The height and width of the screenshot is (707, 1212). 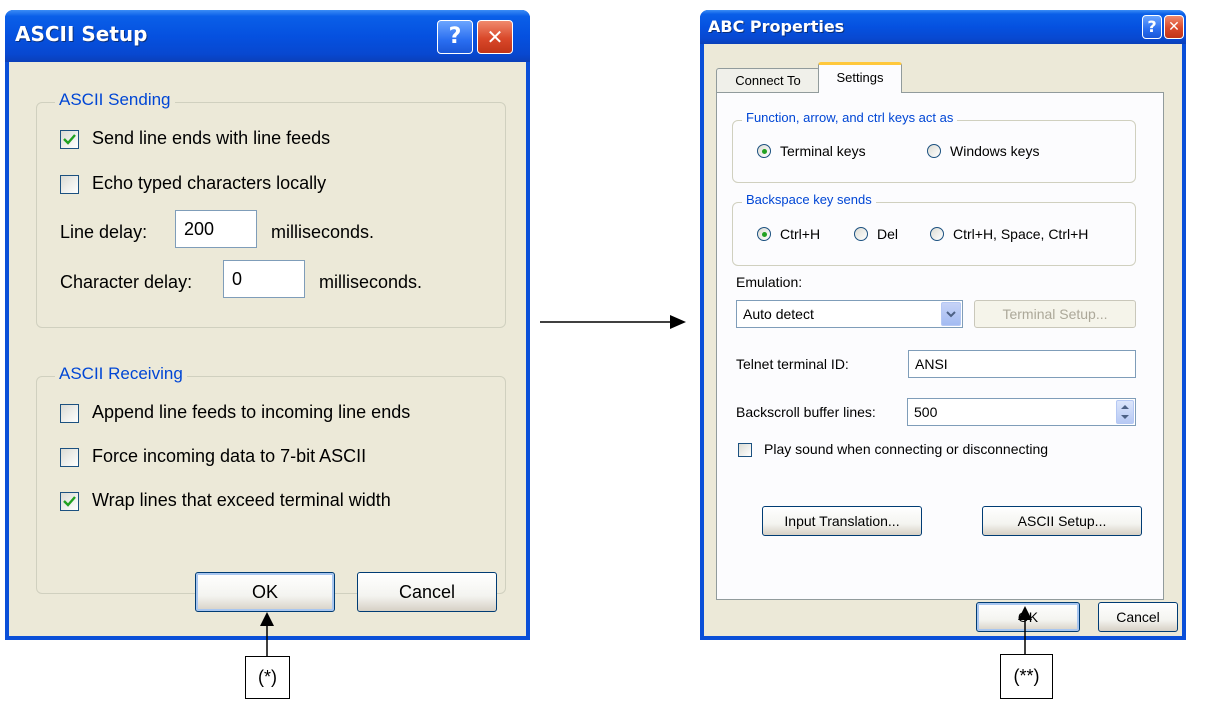 I want to click on del-radio, so click(x=861, y=234).